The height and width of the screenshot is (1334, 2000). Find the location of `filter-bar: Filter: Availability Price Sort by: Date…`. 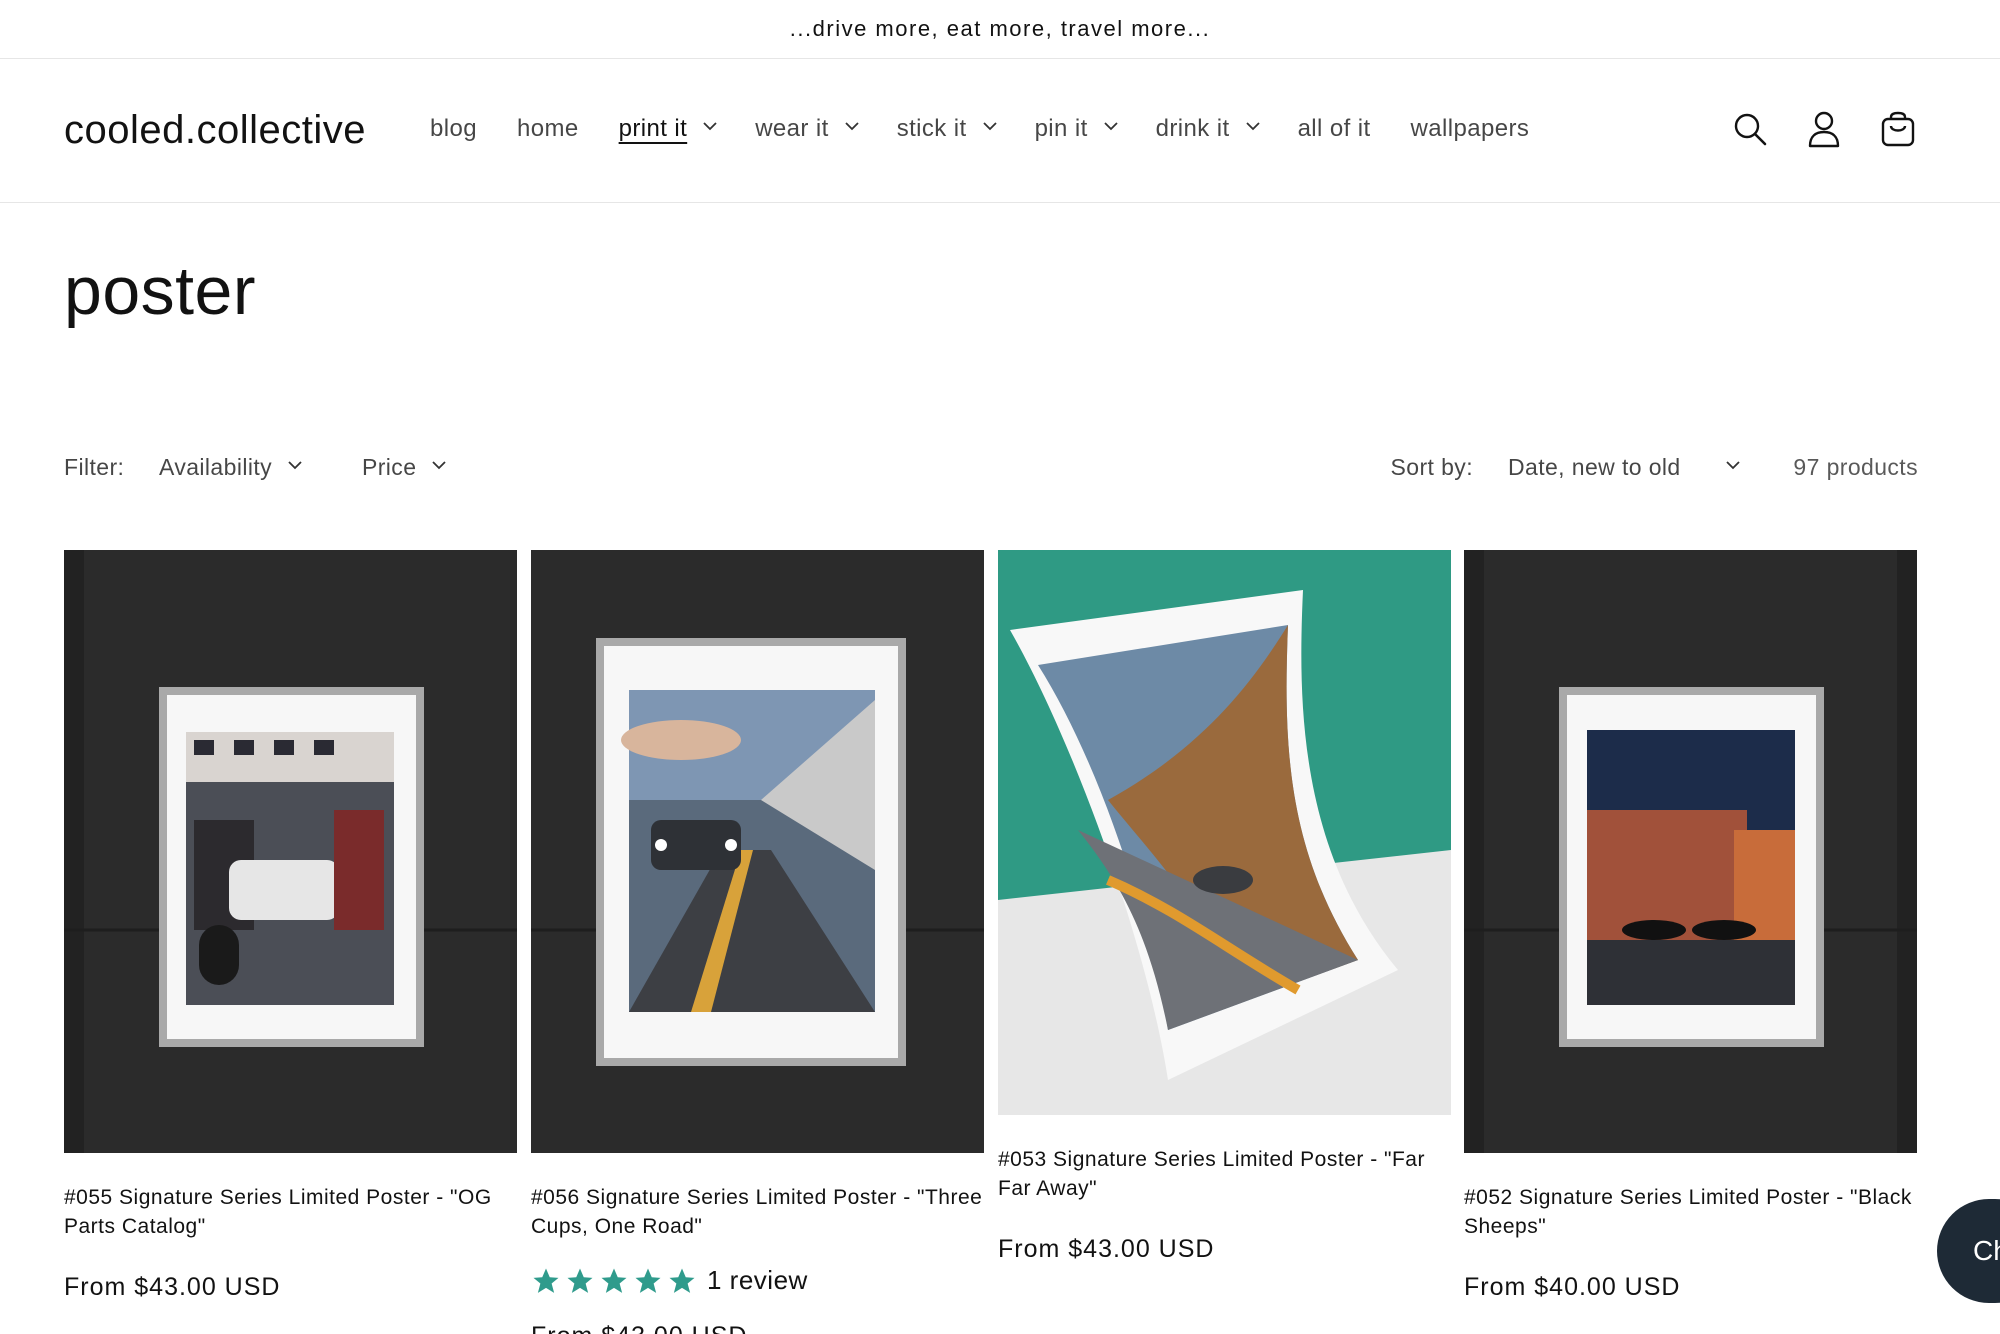

filter-bar: Filter: Availability Price Sort by: Date… is located at coordinates (991, 472).